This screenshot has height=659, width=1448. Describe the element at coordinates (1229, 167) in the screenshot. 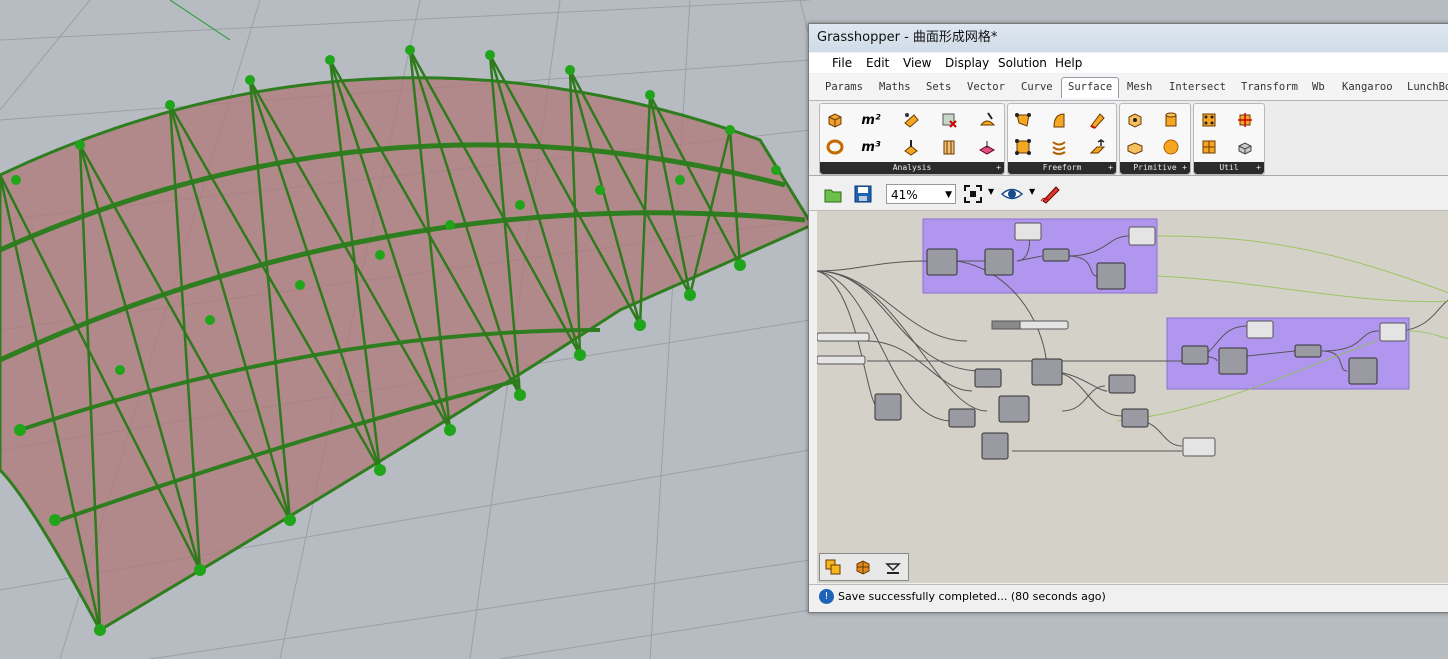

I see `group-label-util: Util` at that location.